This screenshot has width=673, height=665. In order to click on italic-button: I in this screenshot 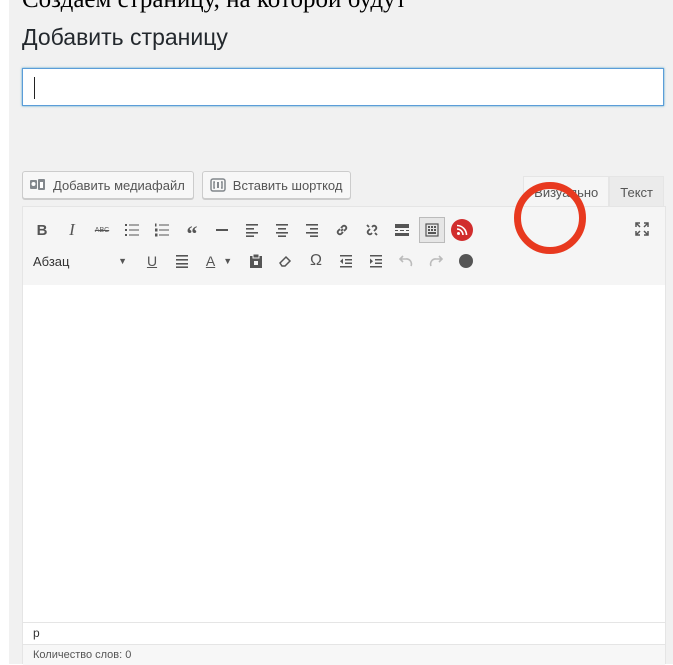, I will do `click(72, 230)`.